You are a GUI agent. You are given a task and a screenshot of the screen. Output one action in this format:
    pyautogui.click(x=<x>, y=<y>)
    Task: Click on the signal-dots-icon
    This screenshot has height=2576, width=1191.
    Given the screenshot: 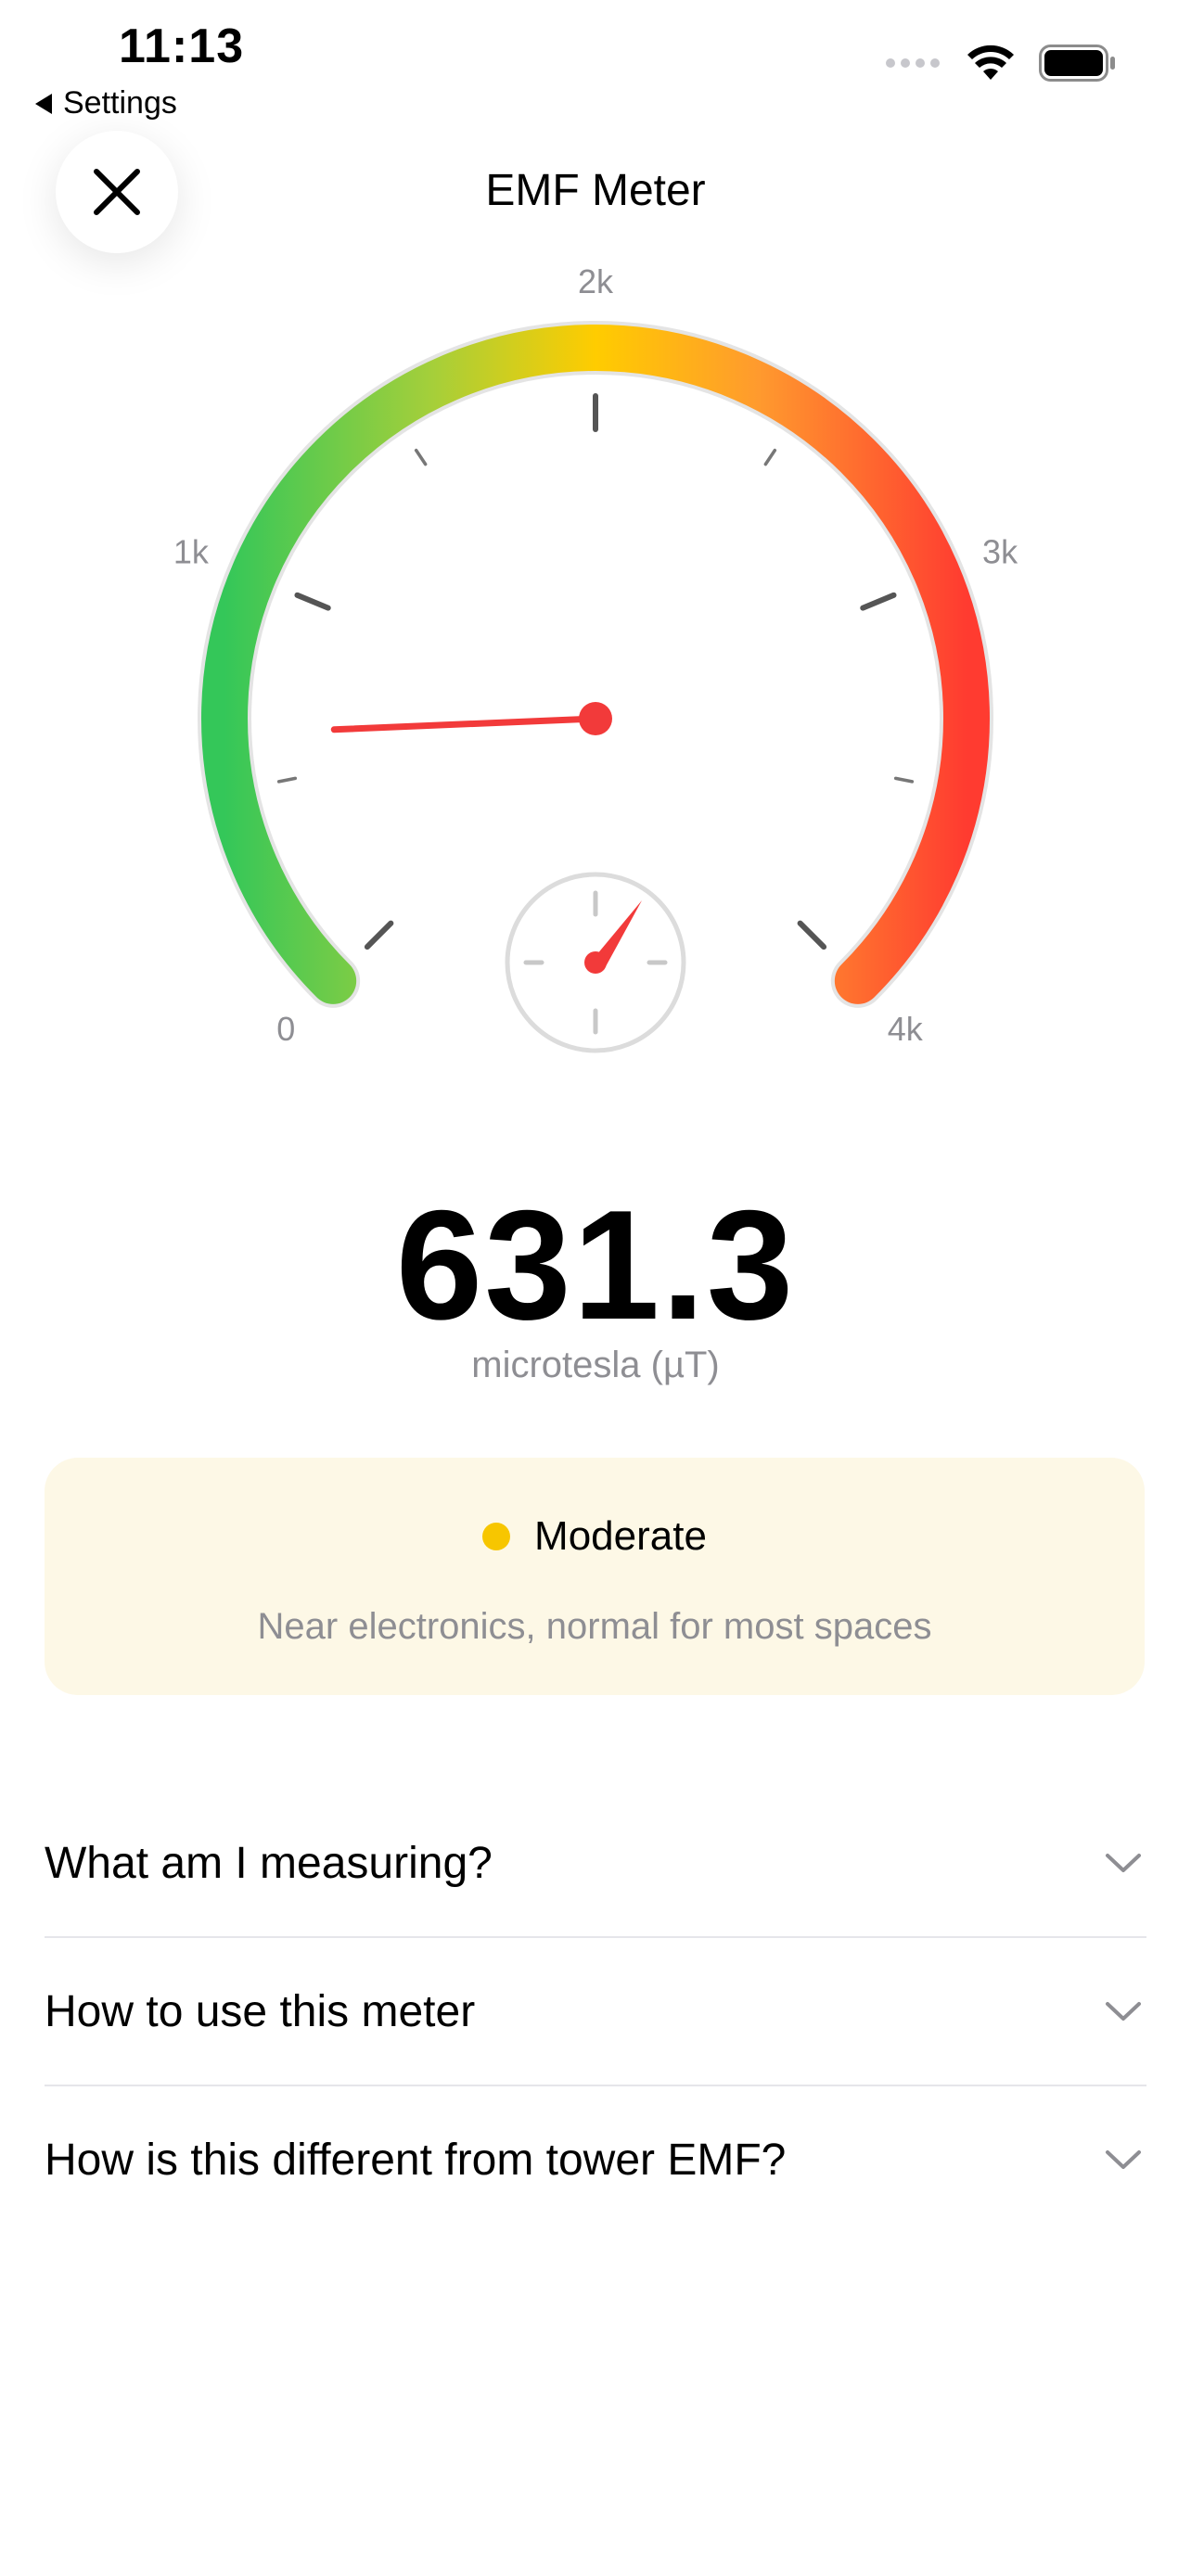 What is the action you would take?
    pyautogui.click(x=913, y=63)
    